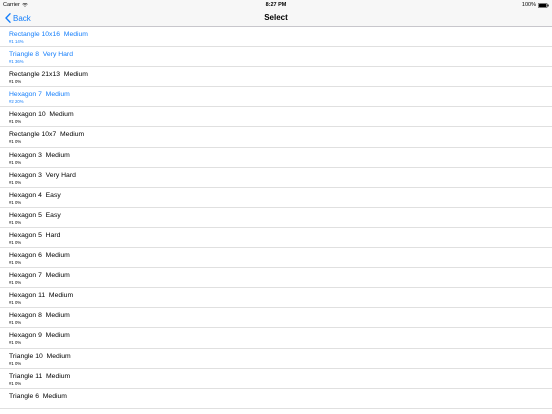 The image size is (552, 414). What do you see at coordinates (40, 376) in the screenshot?
I see `list-item-title: Triangle 11 Medium` at bounding box center [40, 376].